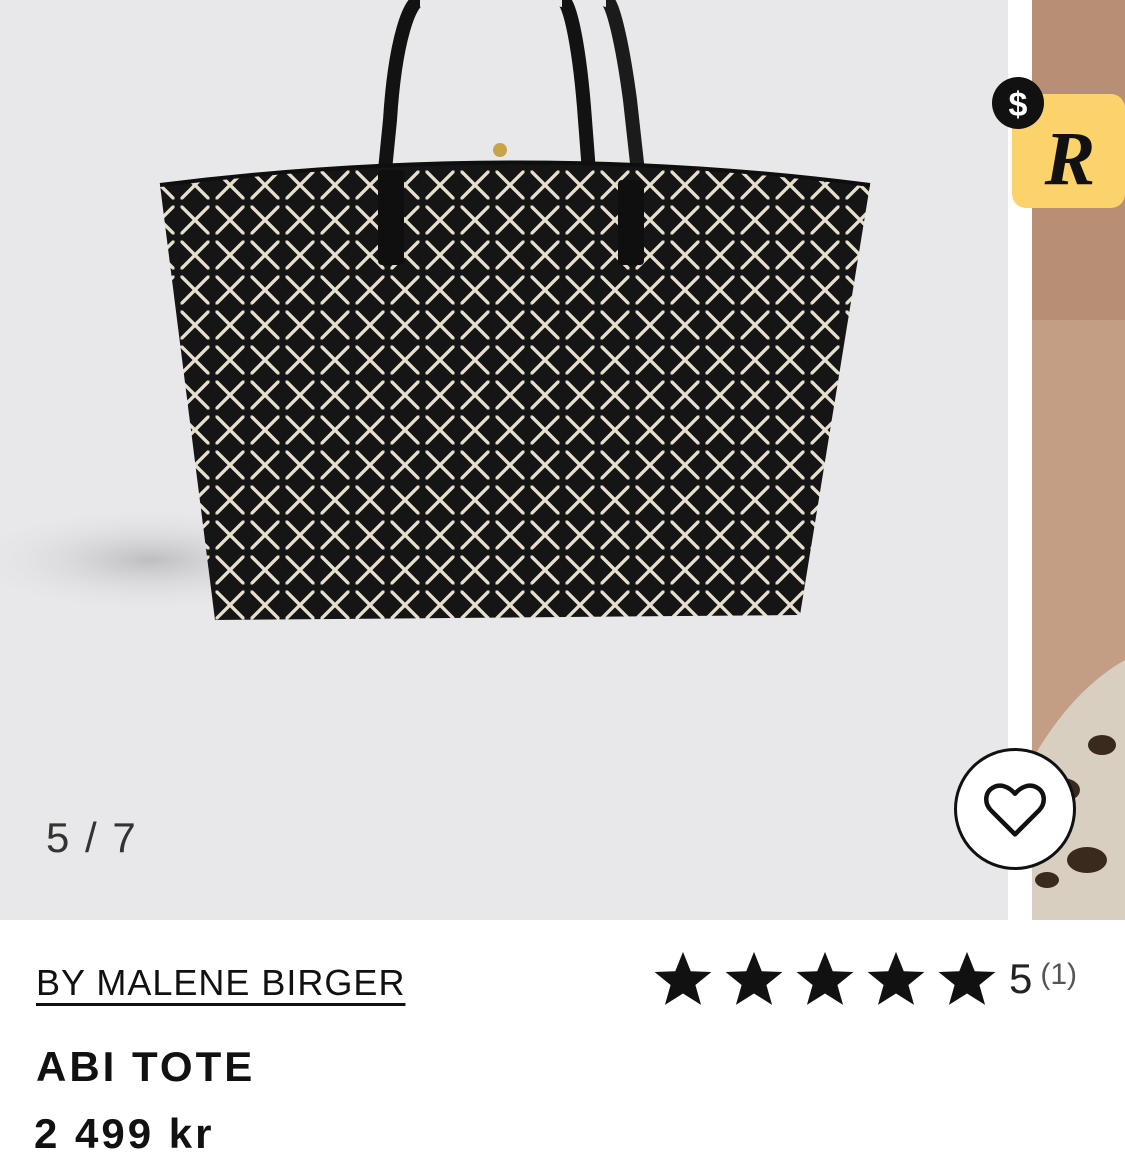 This screenshot has height=1158, width=1125. I want to click on dollar-symbol: $, so click(1018, 105).